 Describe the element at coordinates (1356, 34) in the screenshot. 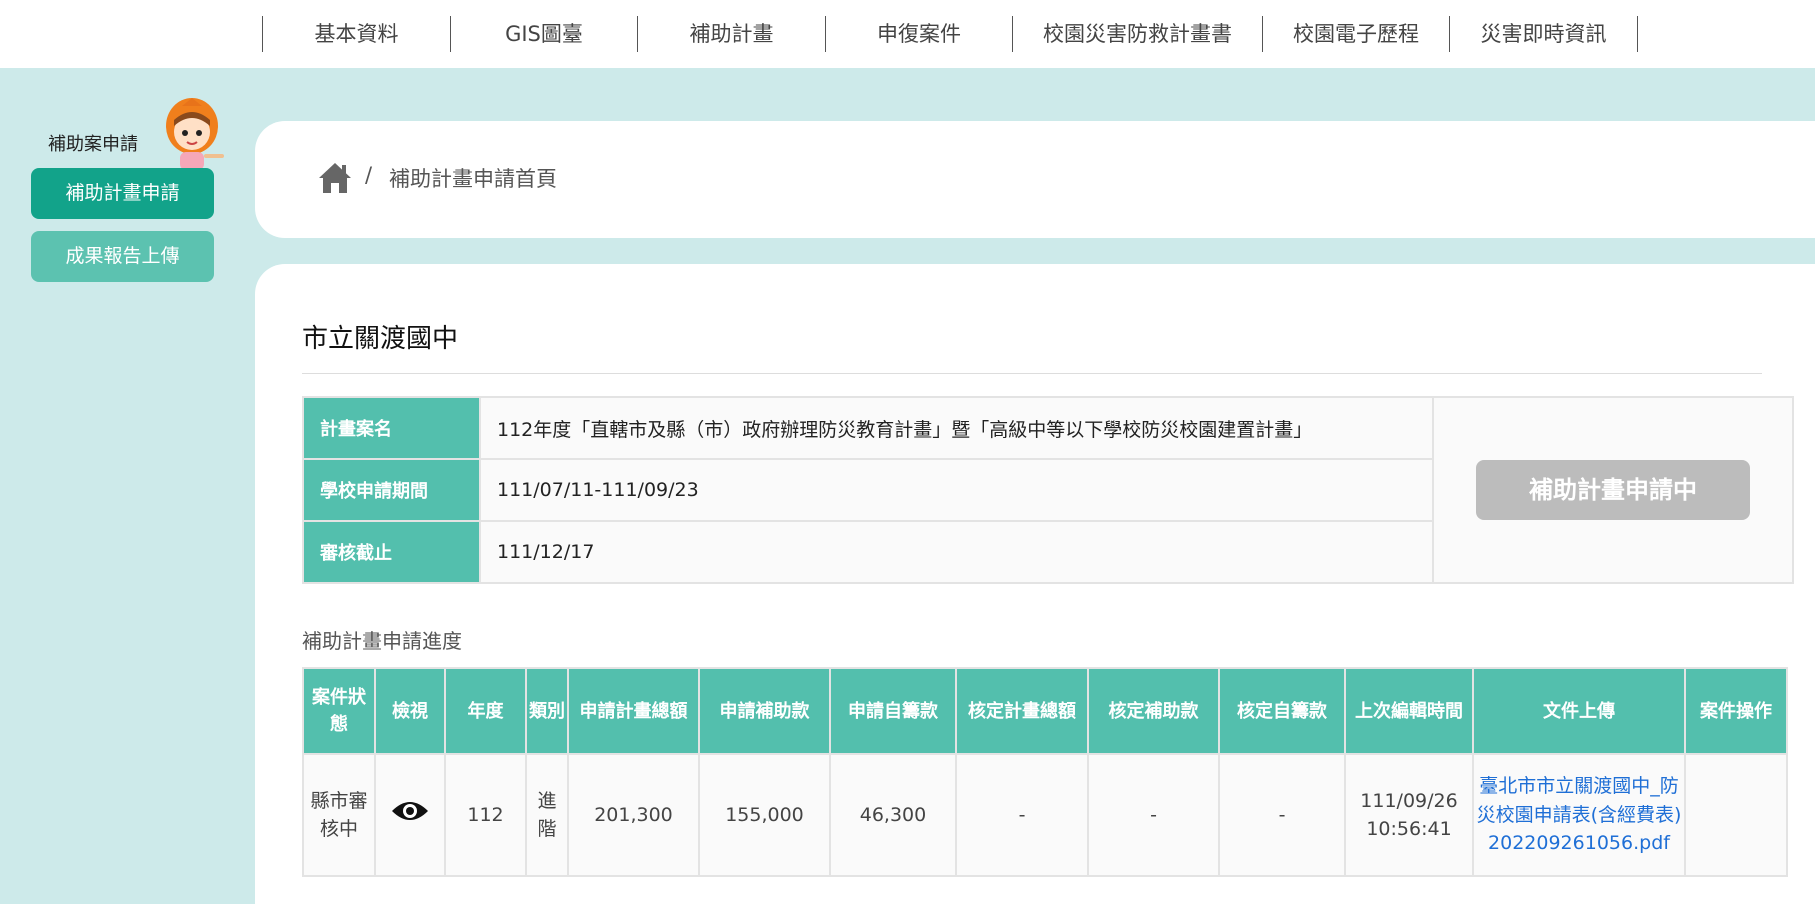

I see `nav-item-e-portfolio: 校園電子歷程` at that location.